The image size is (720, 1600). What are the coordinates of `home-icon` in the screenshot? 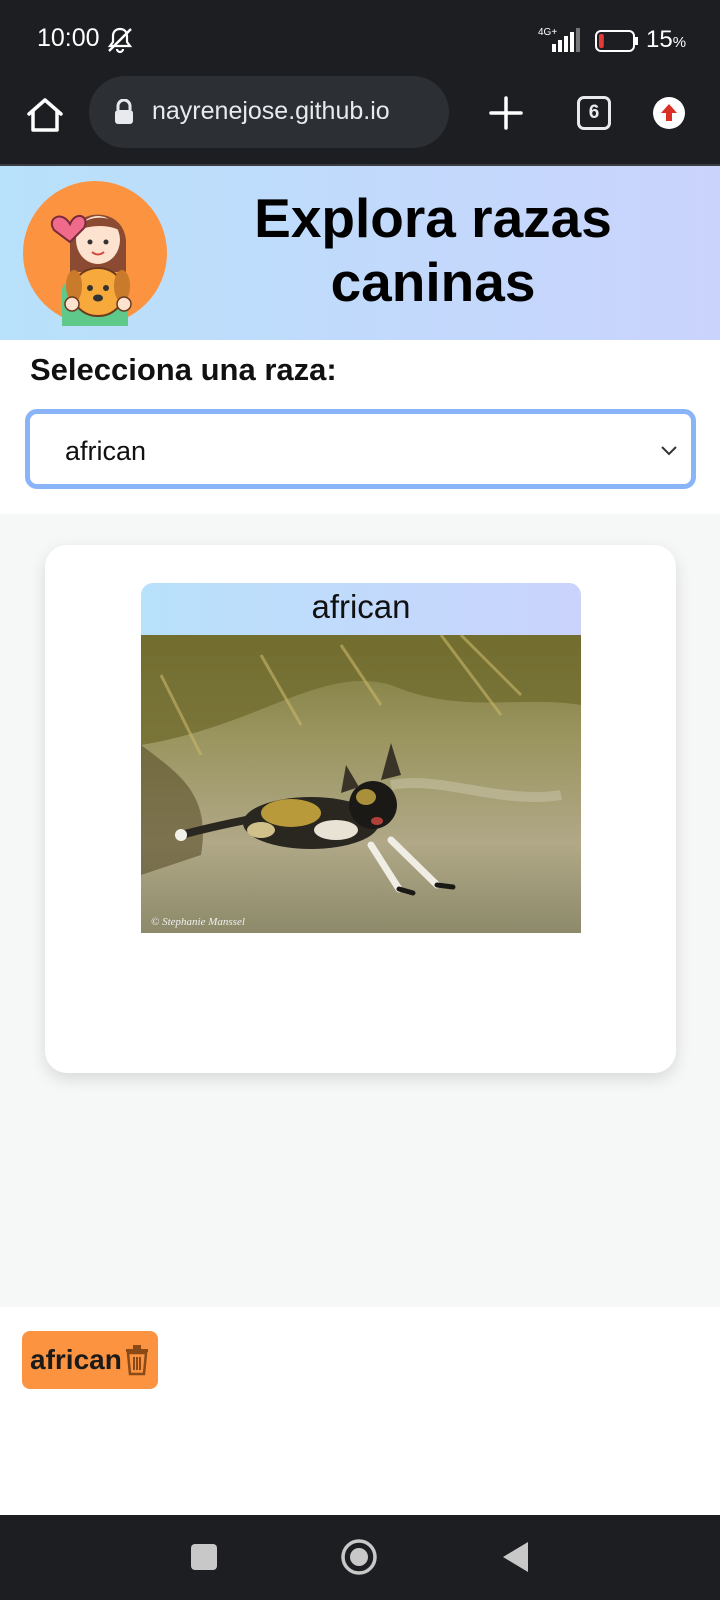 It's located at (45, 115).